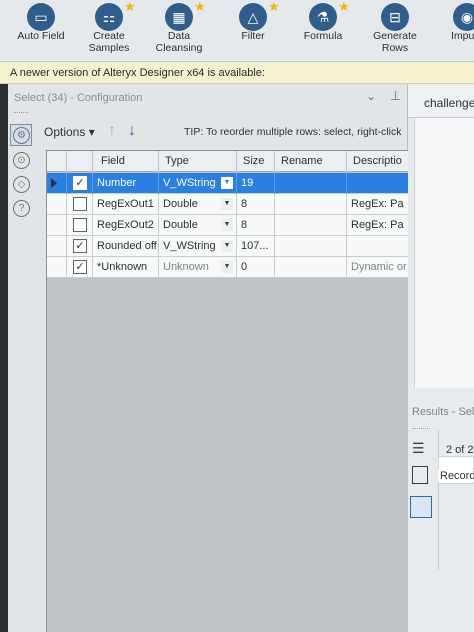  Describe the element at coordinates (186, 267) in the screenshot. I see `type-value: Unknown` at that location.